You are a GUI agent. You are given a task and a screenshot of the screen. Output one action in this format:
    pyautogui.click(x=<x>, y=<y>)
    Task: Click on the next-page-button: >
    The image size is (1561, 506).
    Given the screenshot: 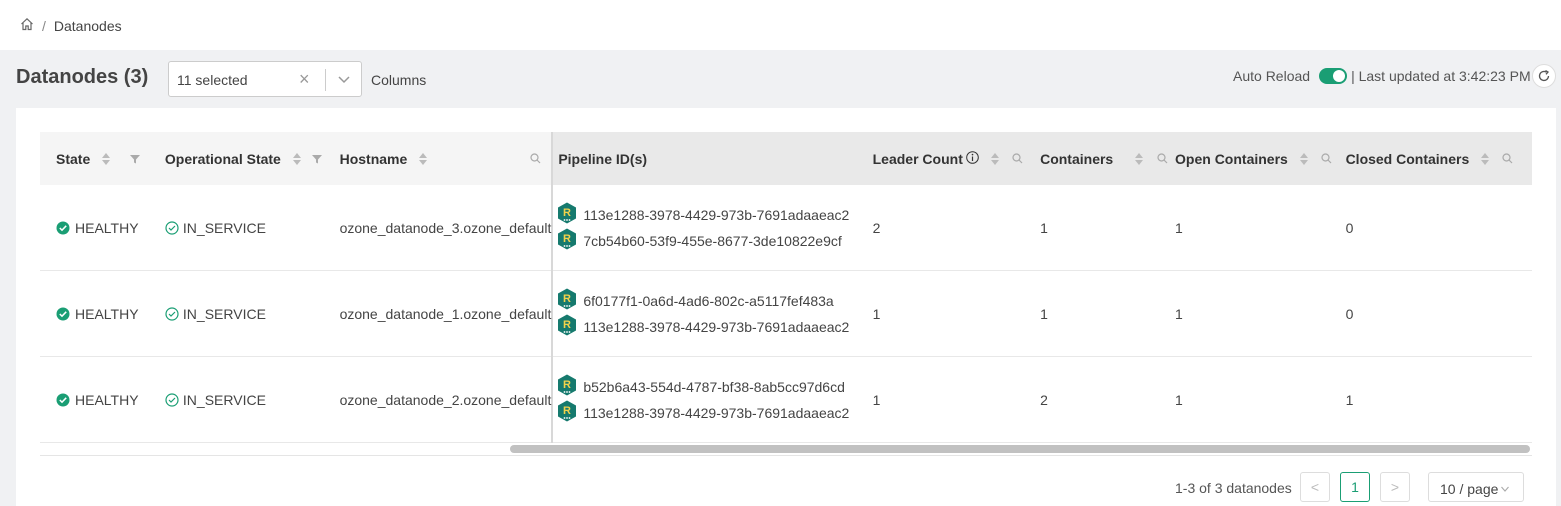 What is the action you would take?
    pyautogui.click(x=1395, y=487)
    